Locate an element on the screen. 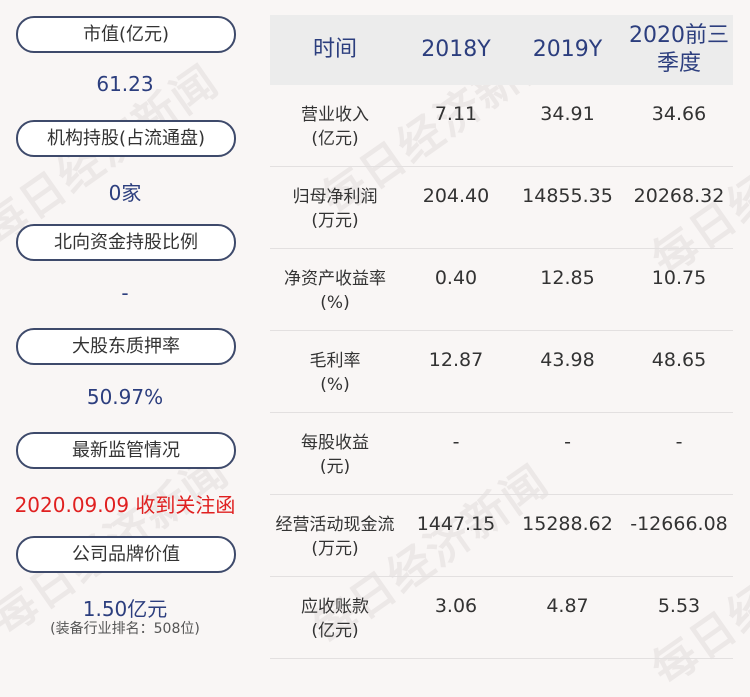  cell: -12666.08 is located at coordinates (679, 524).